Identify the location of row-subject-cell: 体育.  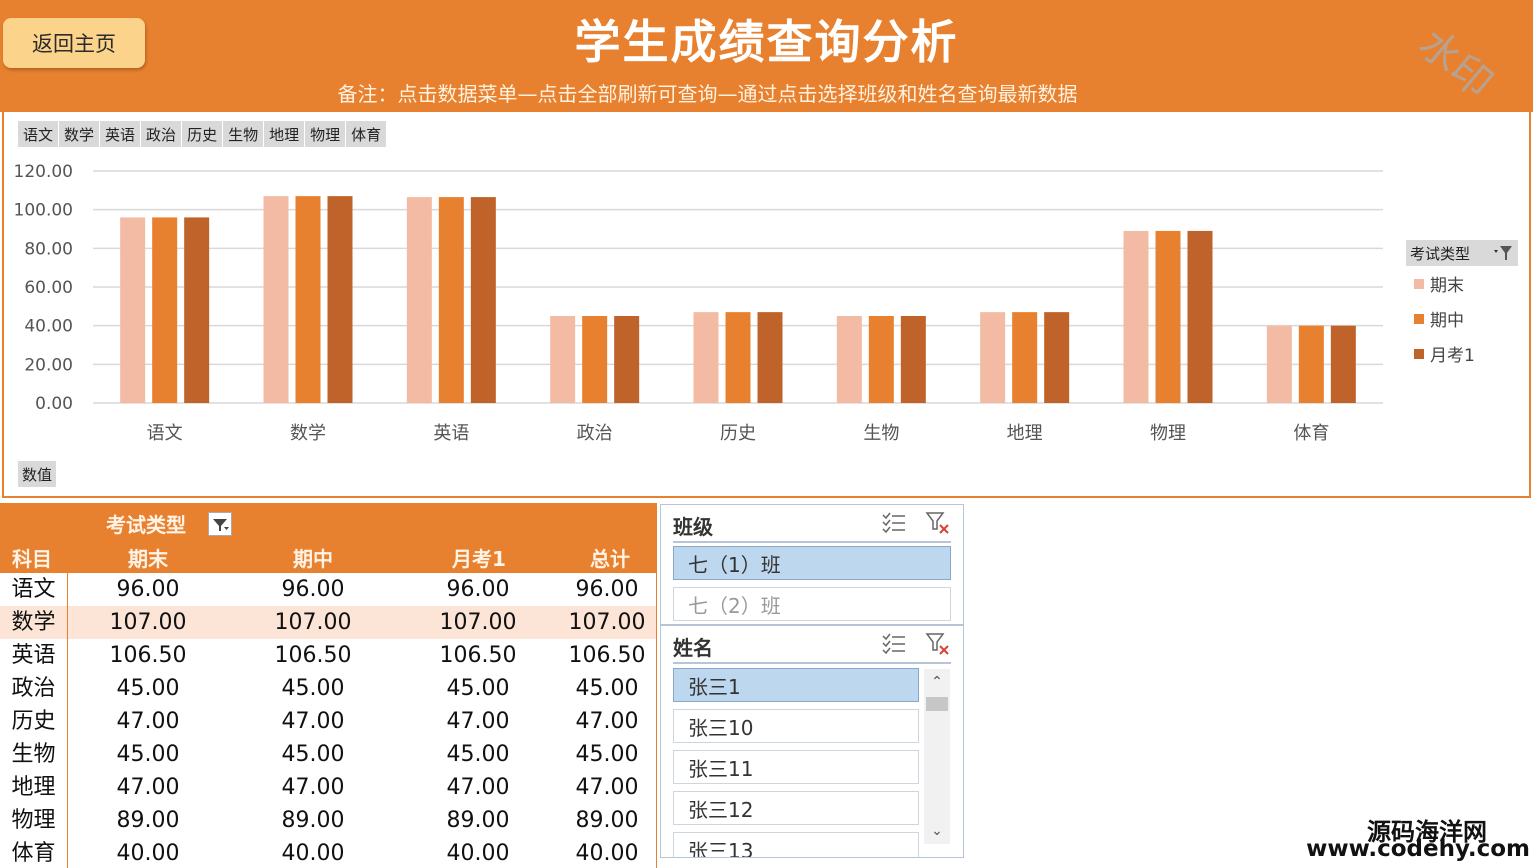
(34, 852).